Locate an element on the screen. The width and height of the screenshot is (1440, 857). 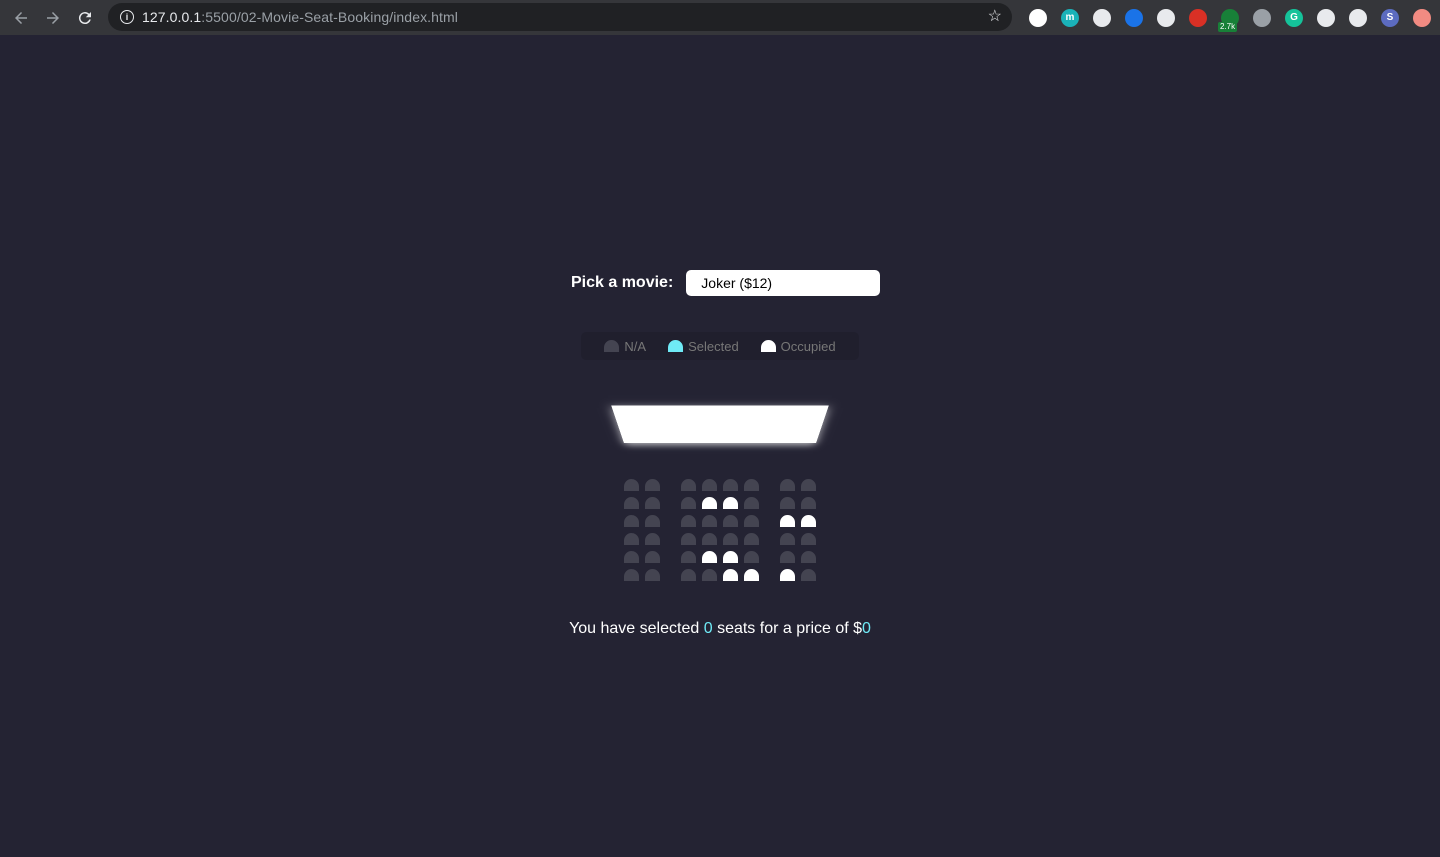
cloud-extension-icon is located at coordinates (1038, 18).